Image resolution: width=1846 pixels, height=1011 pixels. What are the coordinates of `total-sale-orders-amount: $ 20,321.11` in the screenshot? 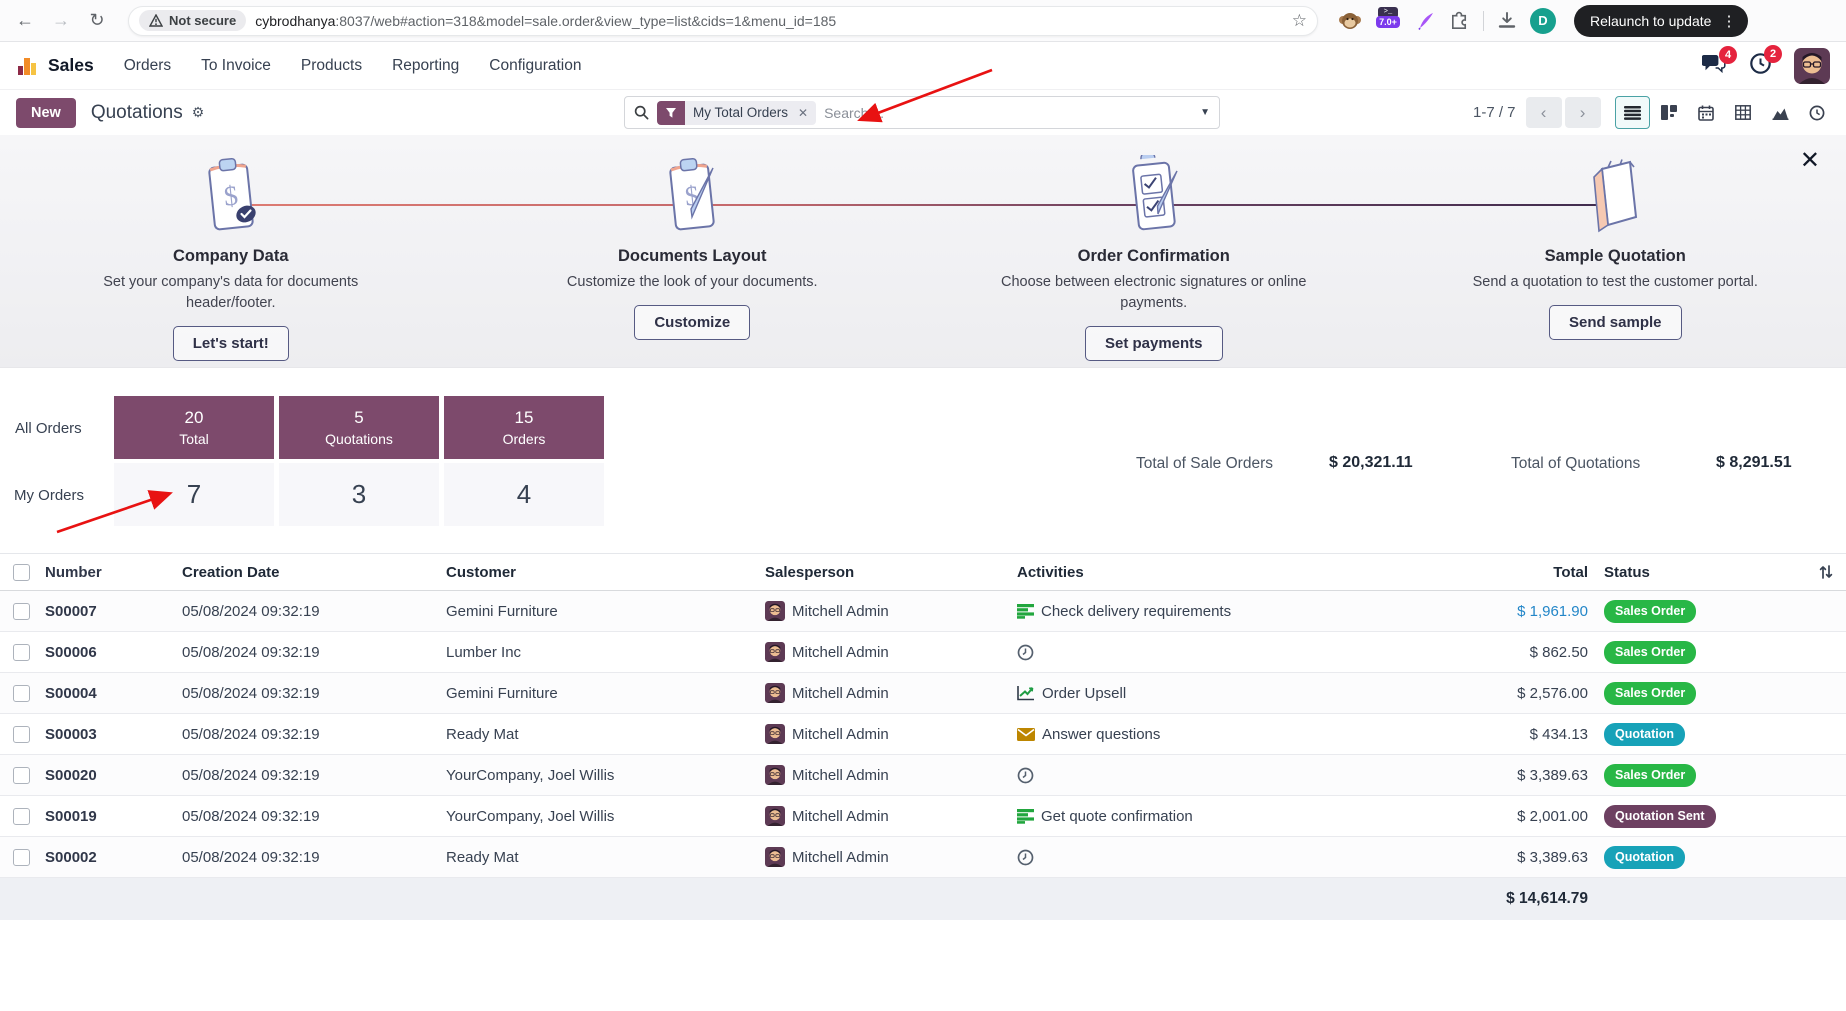 It's located at (1371, 462).